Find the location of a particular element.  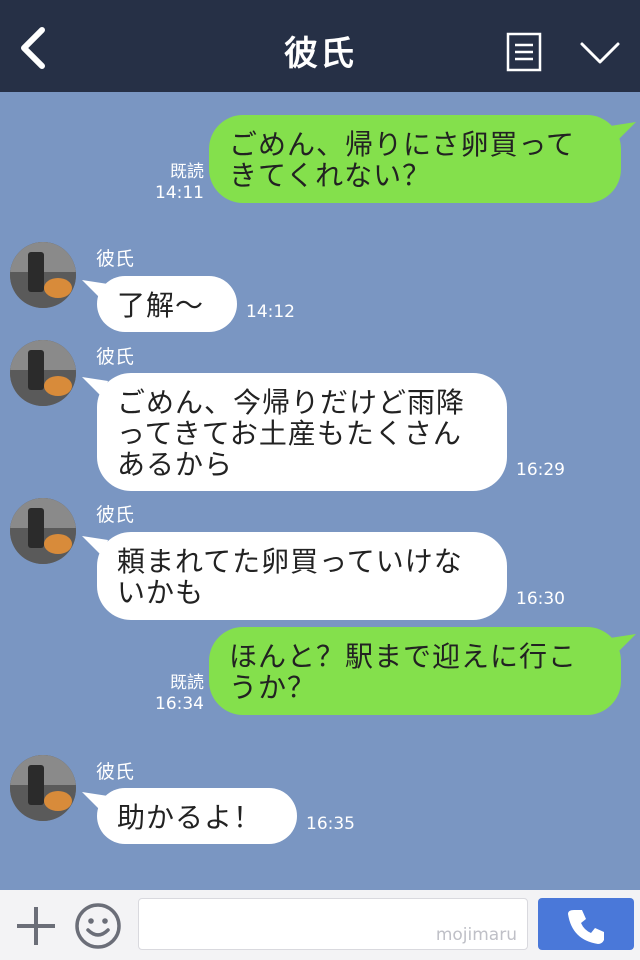

watermark-text: mojimaru is located at coordinates (476, 935).